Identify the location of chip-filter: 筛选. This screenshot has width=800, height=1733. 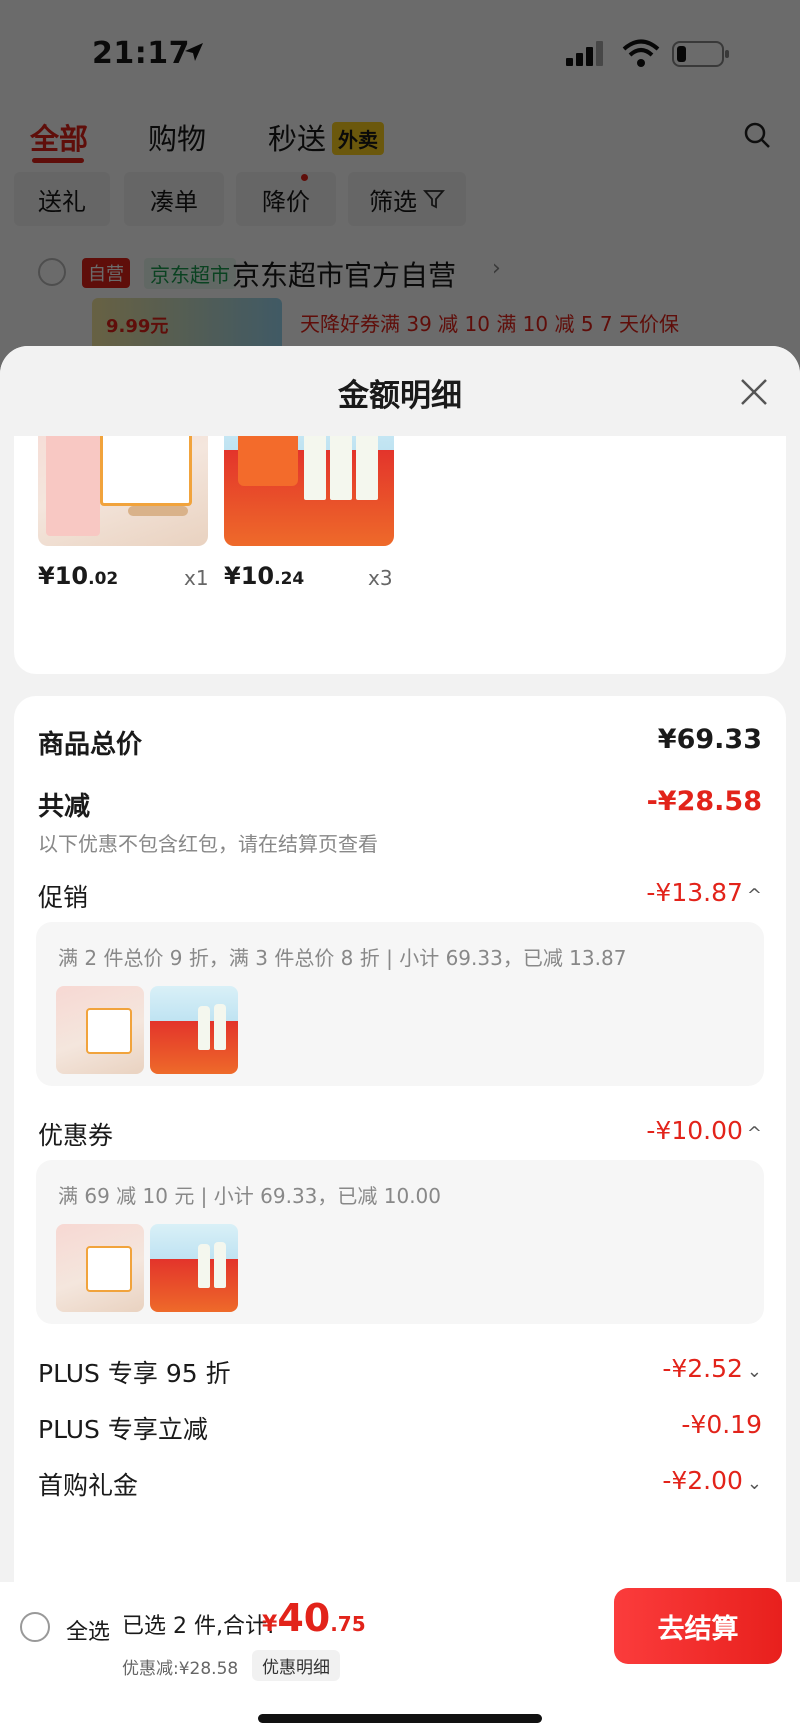
(407, 199).